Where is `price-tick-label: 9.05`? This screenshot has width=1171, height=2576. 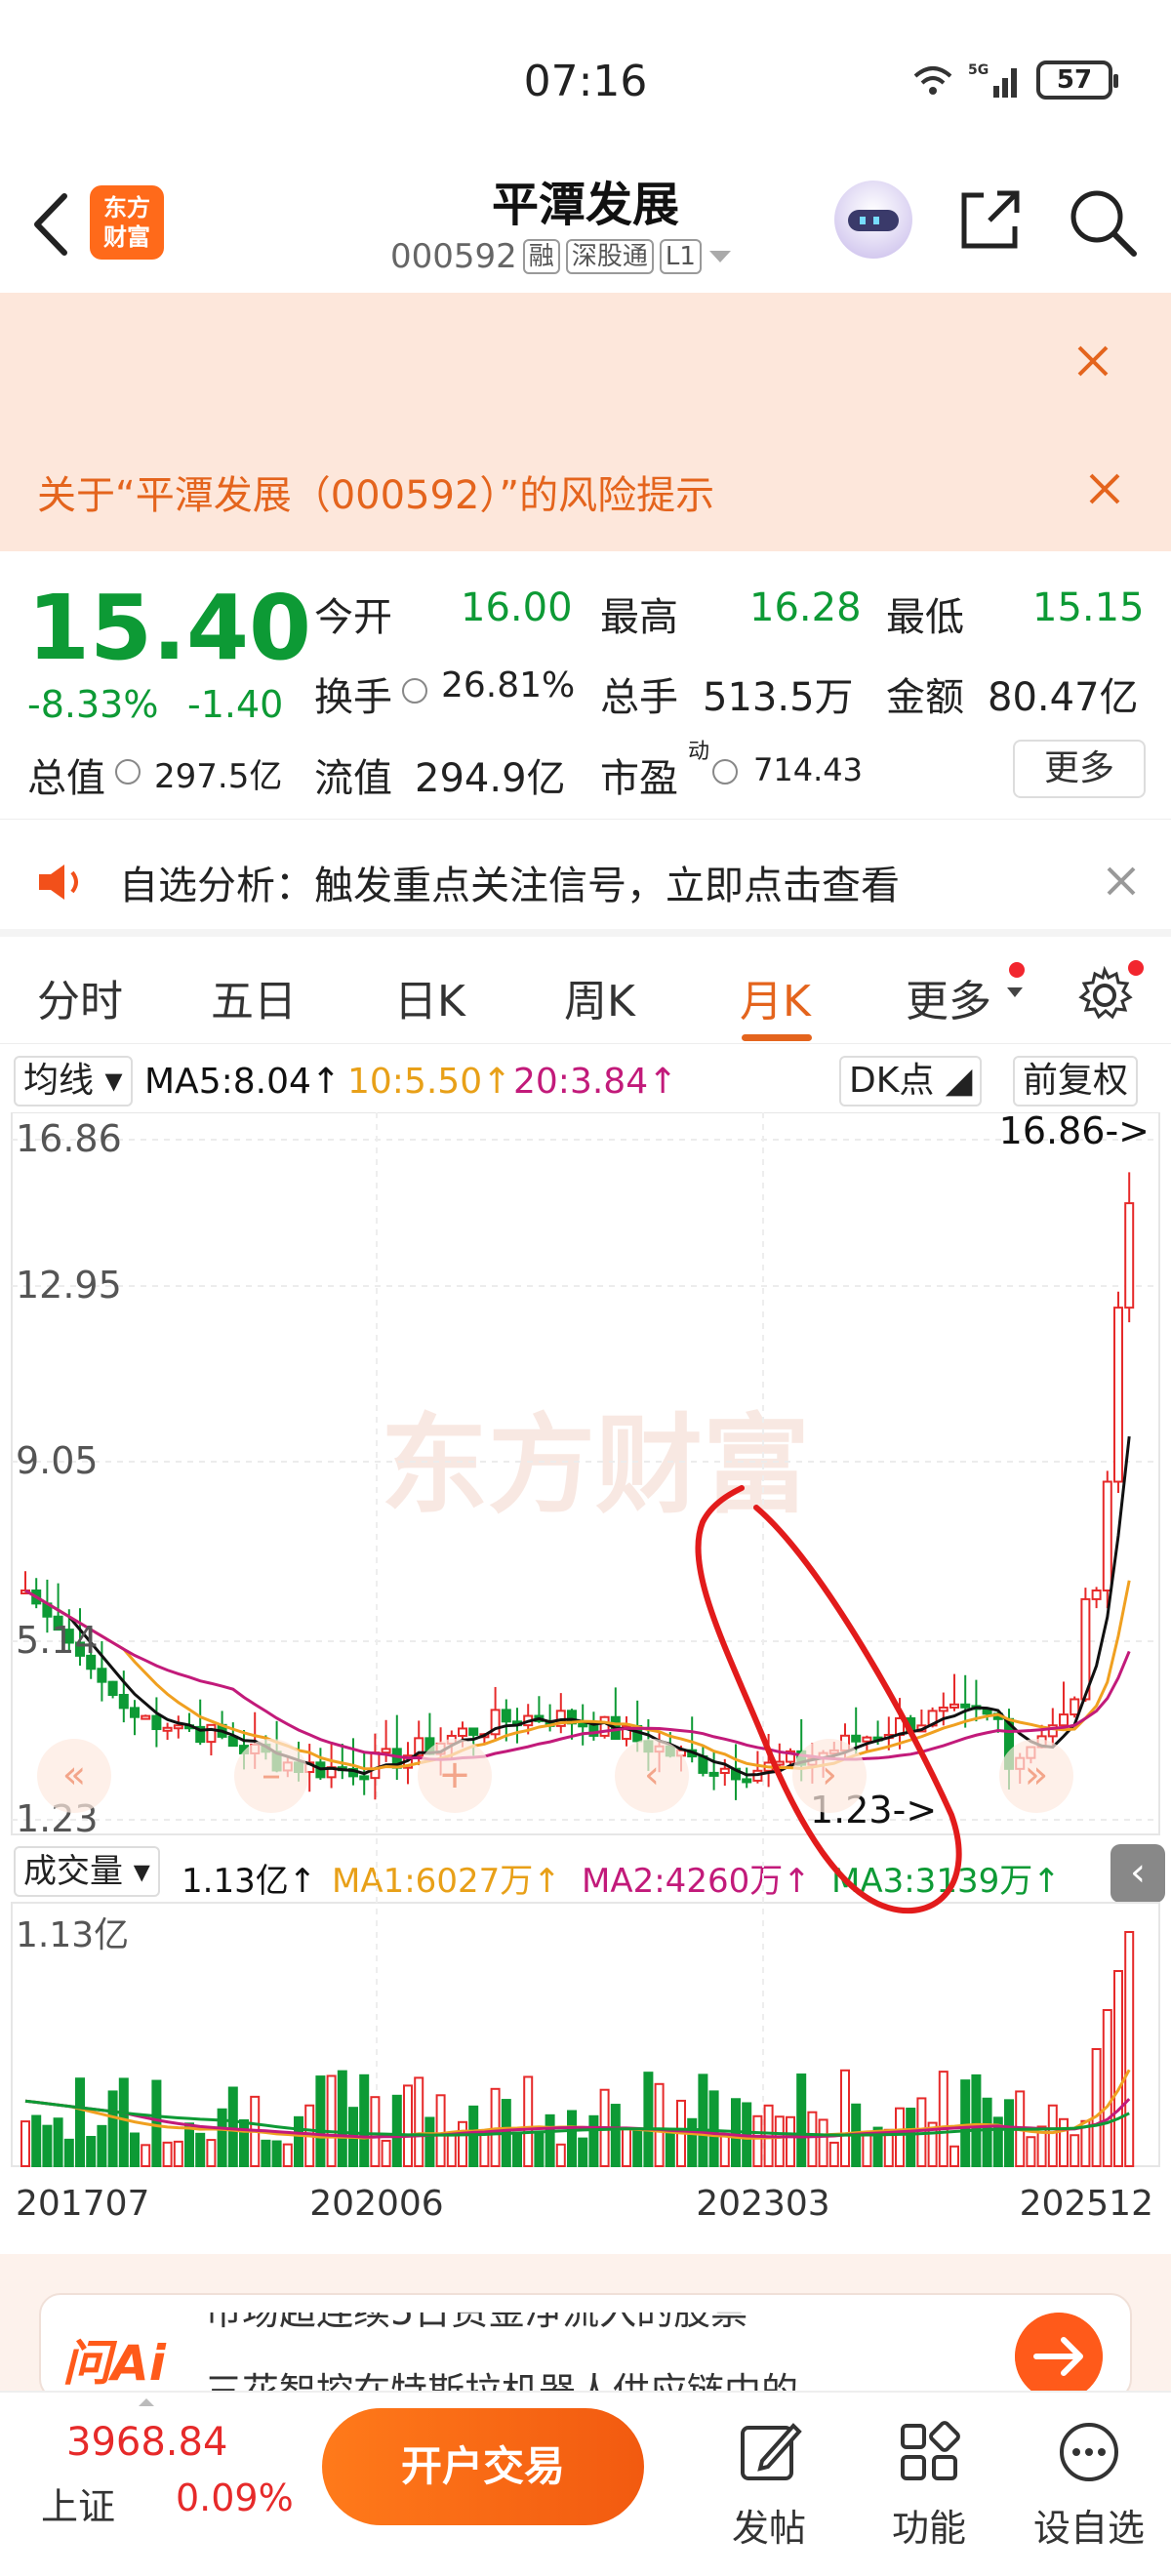
price-tick-label: 9.05 is located at coordinates (57, 1460).